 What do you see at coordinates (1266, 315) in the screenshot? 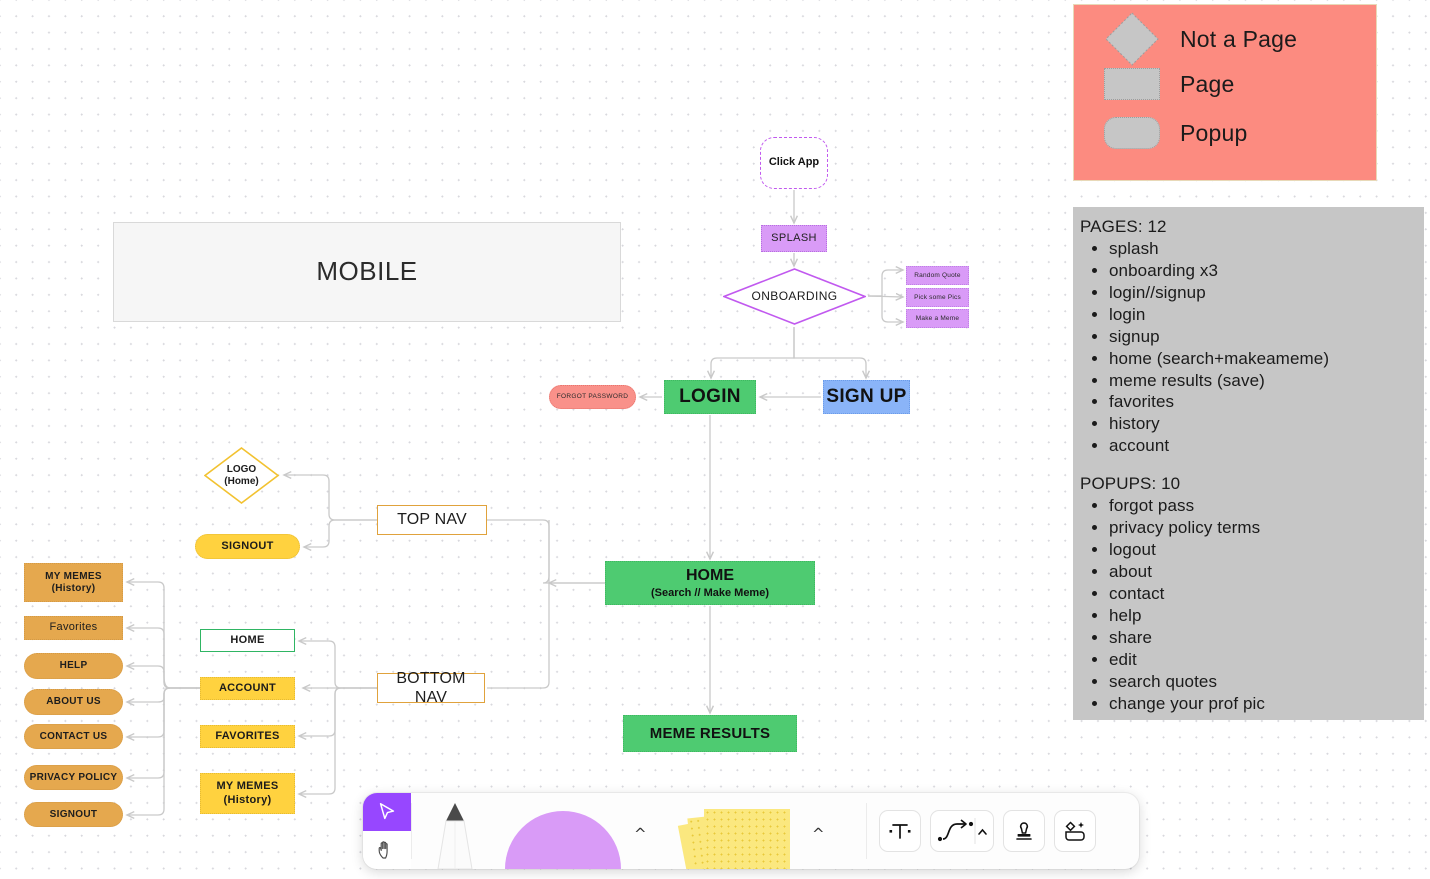
I see `list-item: login` at bounding box center [1266, 315].